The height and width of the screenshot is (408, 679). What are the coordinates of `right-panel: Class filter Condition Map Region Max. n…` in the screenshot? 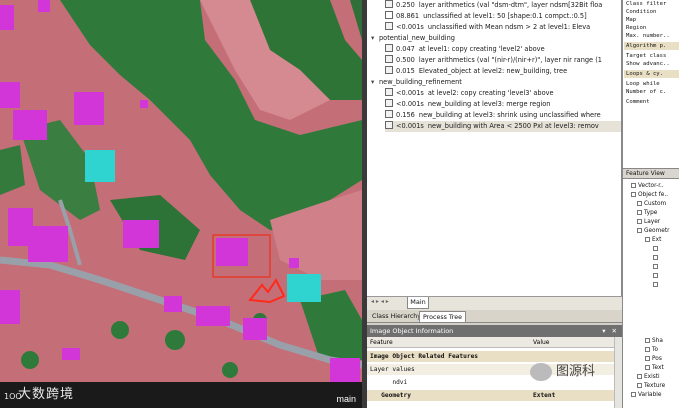 It's located at (650, 204).